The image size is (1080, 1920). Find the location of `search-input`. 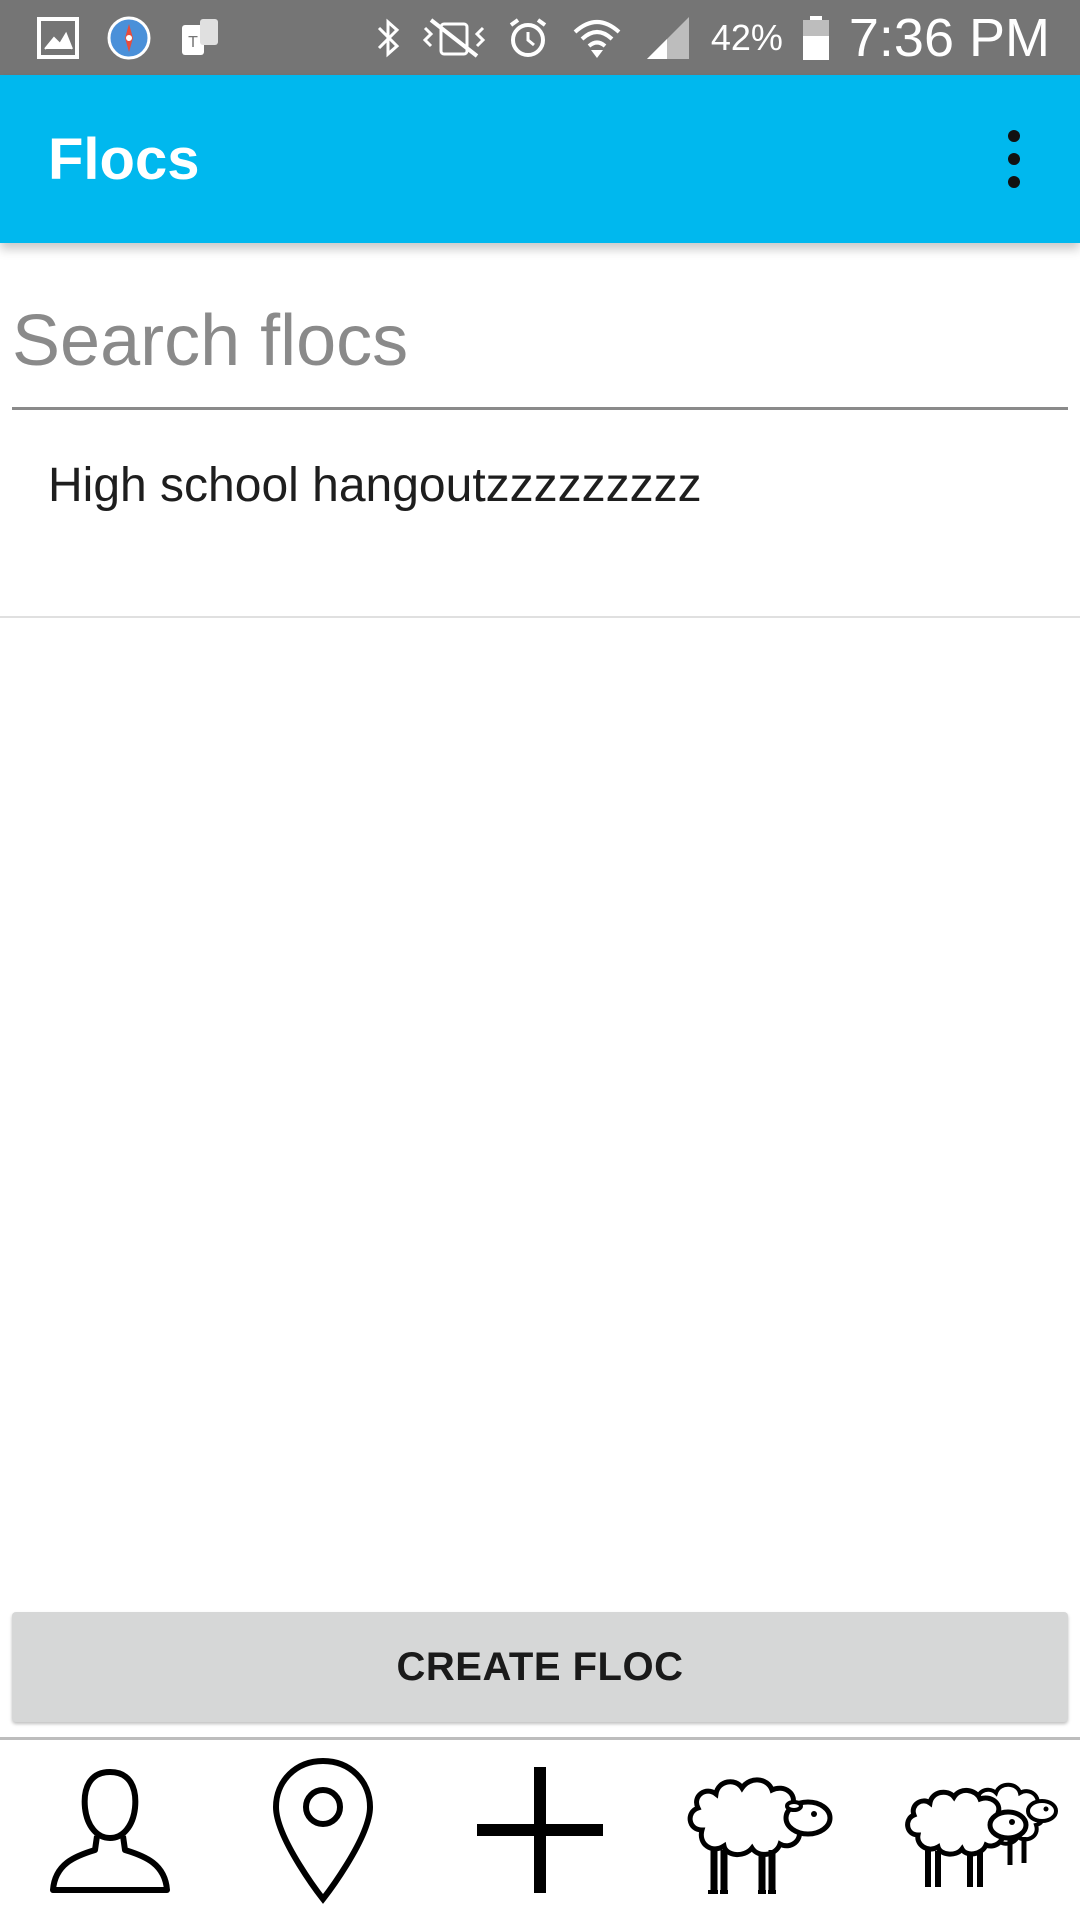

search-input is located at coordinates (540, 341).